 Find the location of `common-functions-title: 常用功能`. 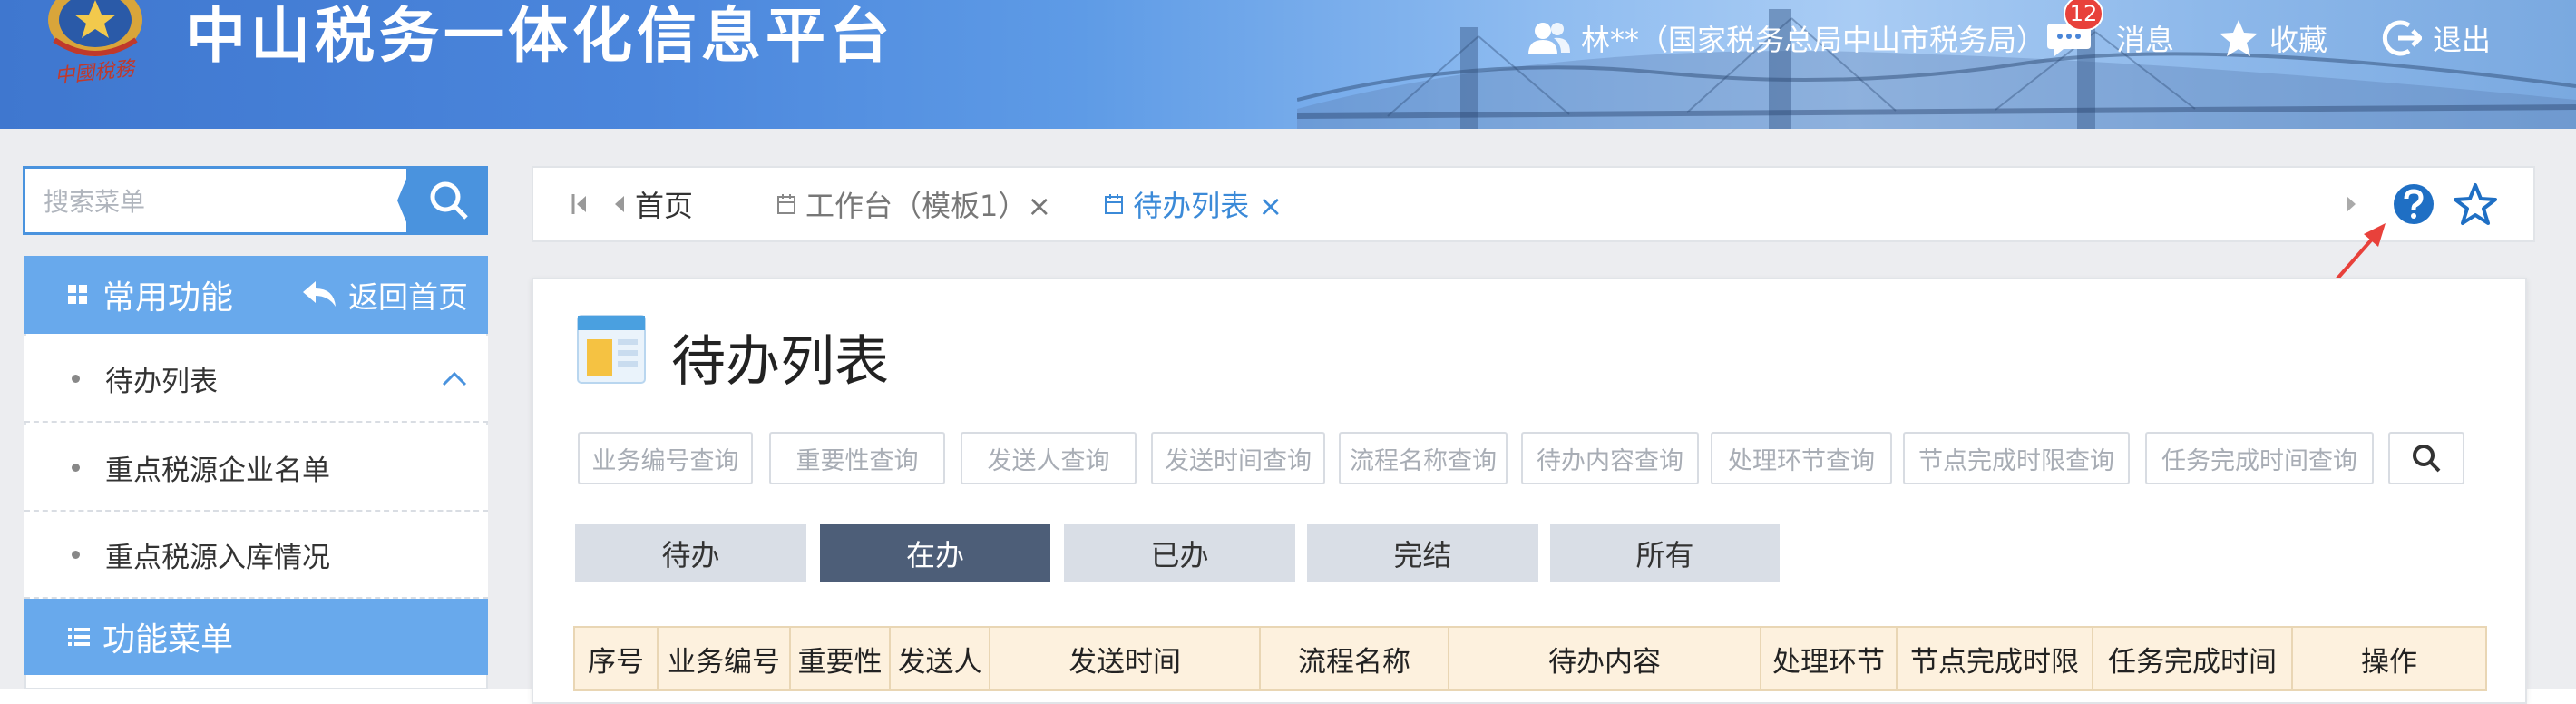

common-functions-title: 常用功能 is located at coordinates (168, 298).